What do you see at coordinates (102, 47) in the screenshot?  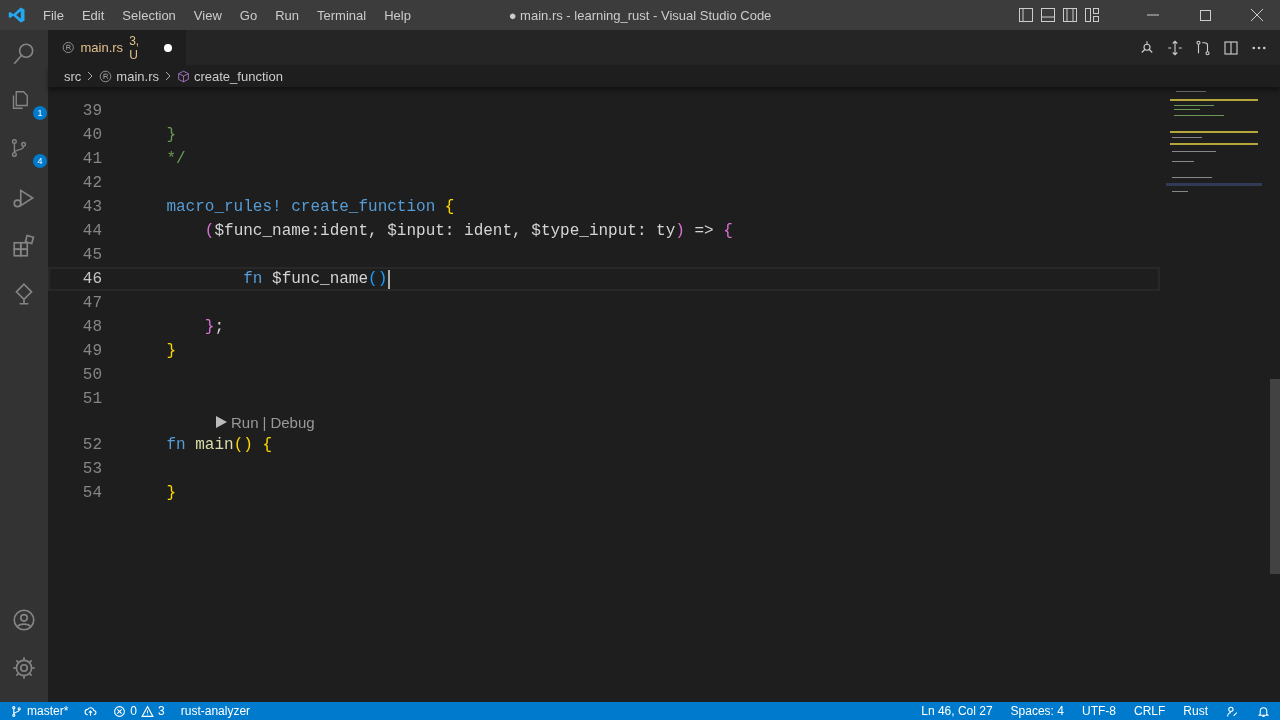 I see `tab-label: main.rs` at bounding box center [102, 47].